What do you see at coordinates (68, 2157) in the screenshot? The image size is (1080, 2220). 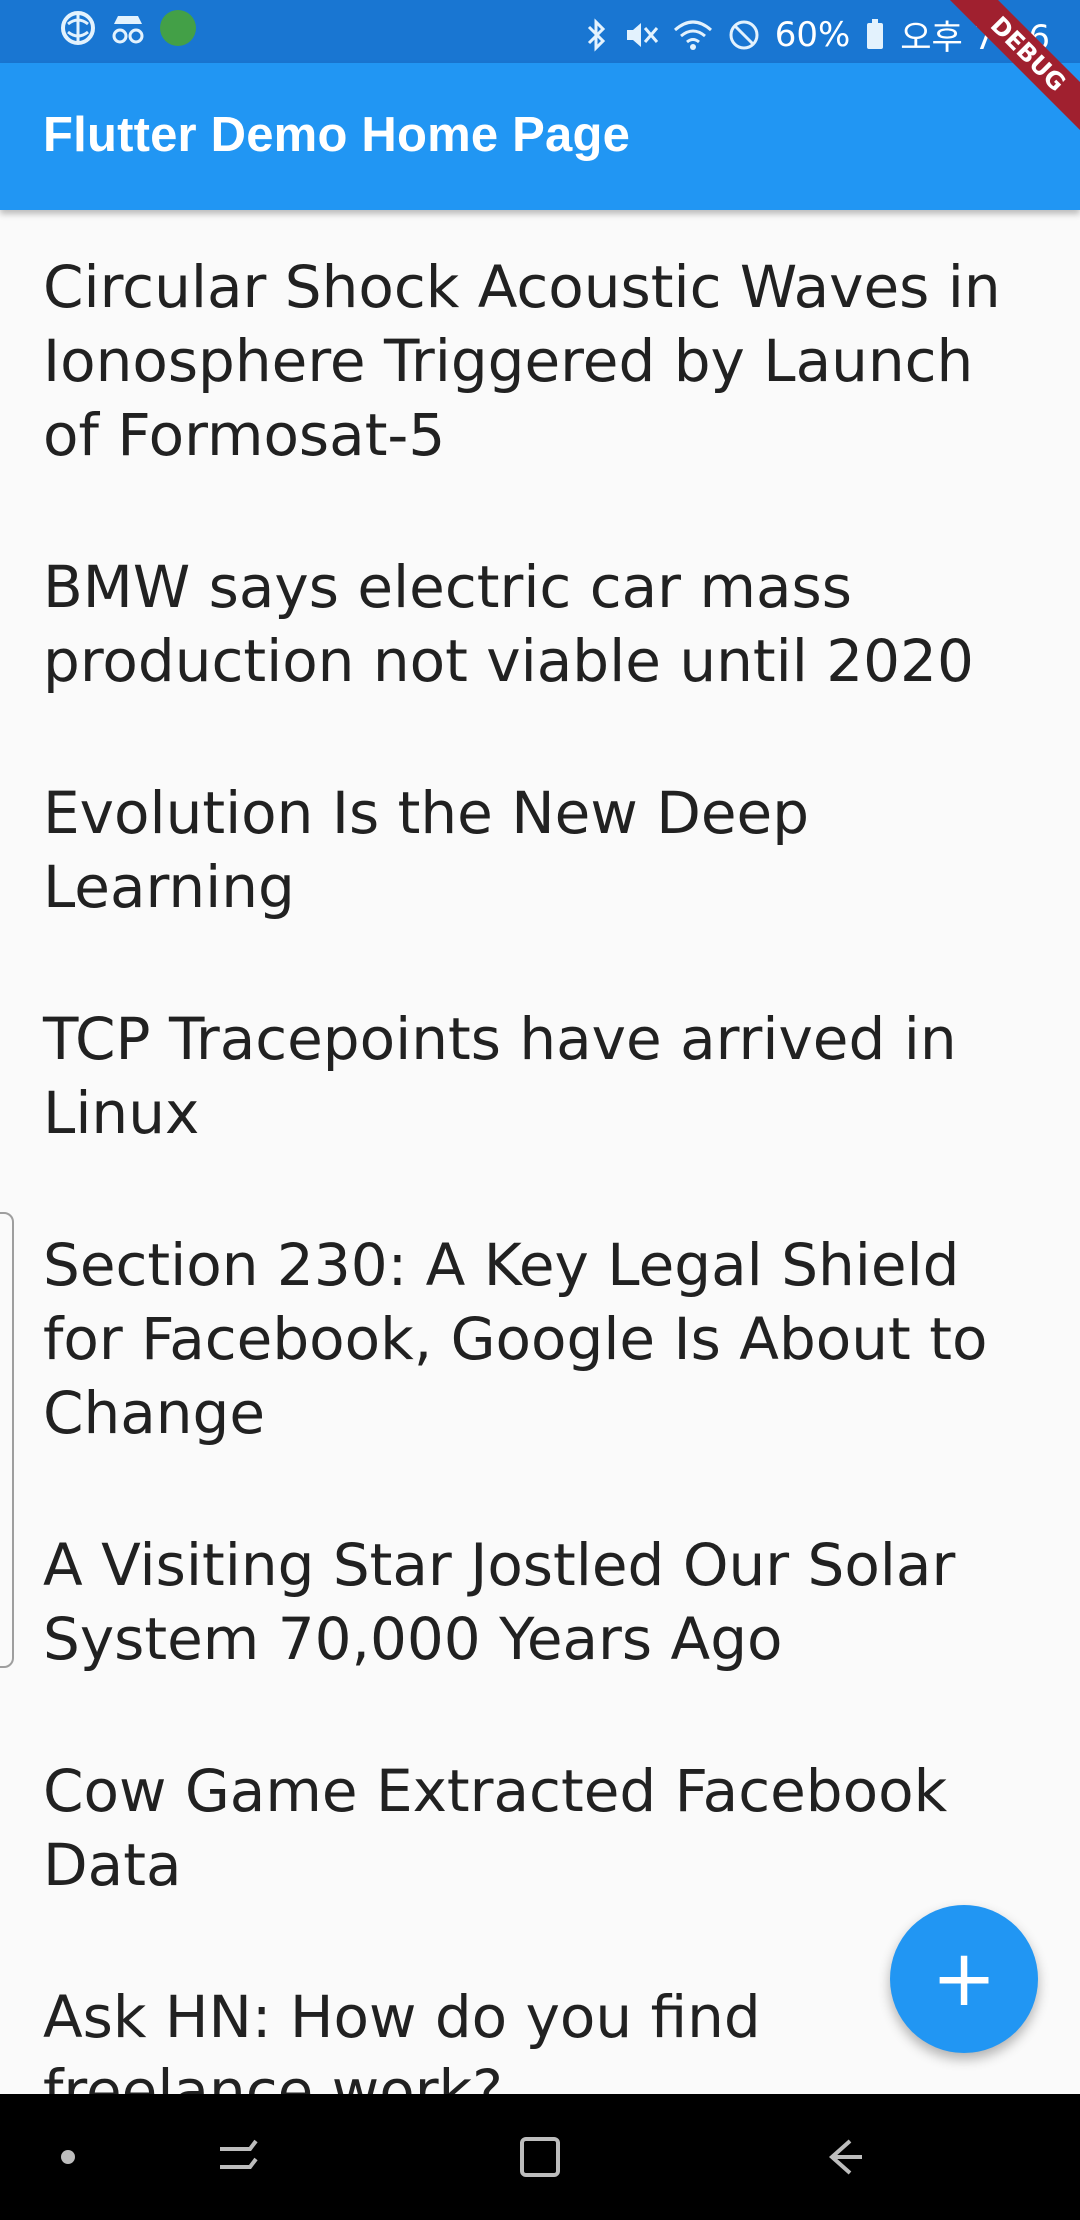 I see `dot-icon` at bounding box center [68, 2157].